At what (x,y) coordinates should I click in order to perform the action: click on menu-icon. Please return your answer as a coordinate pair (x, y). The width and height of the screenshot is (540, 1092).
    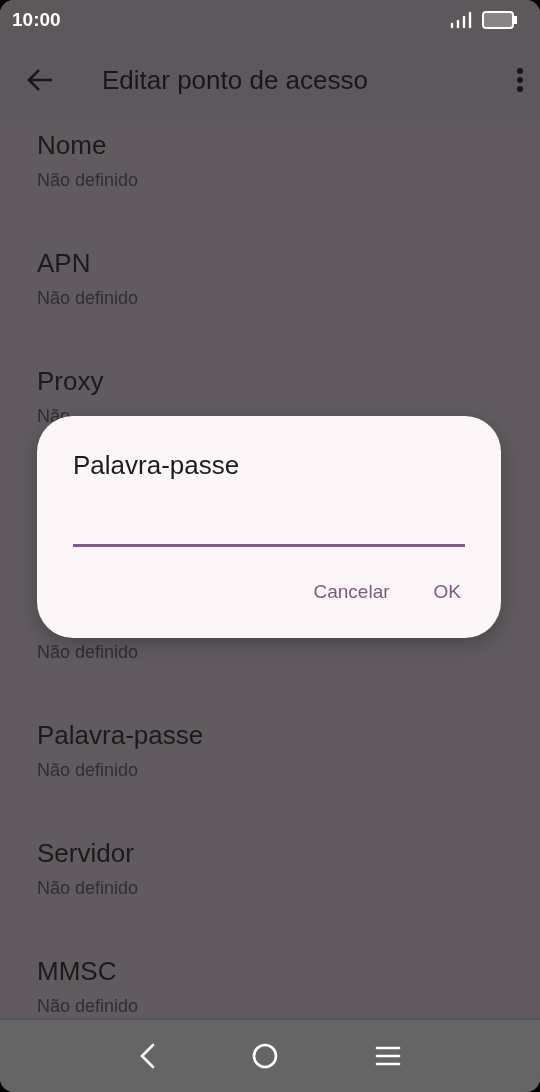
    Looking at the image, I should click on (388, 1056).